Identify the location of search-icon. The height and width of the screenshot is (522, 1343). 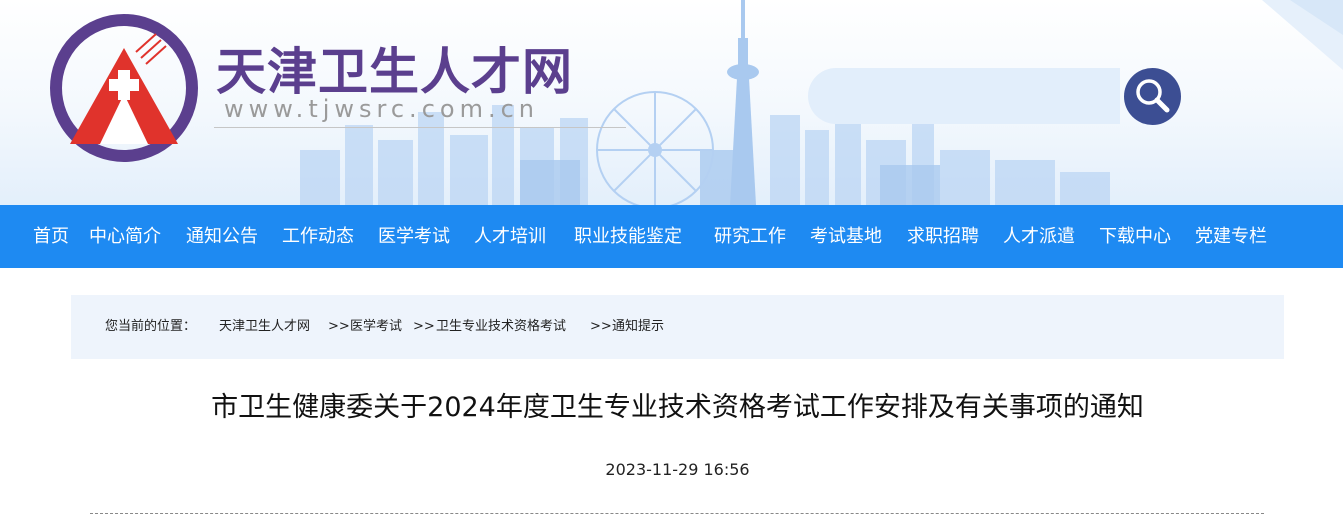
(1153, 96).